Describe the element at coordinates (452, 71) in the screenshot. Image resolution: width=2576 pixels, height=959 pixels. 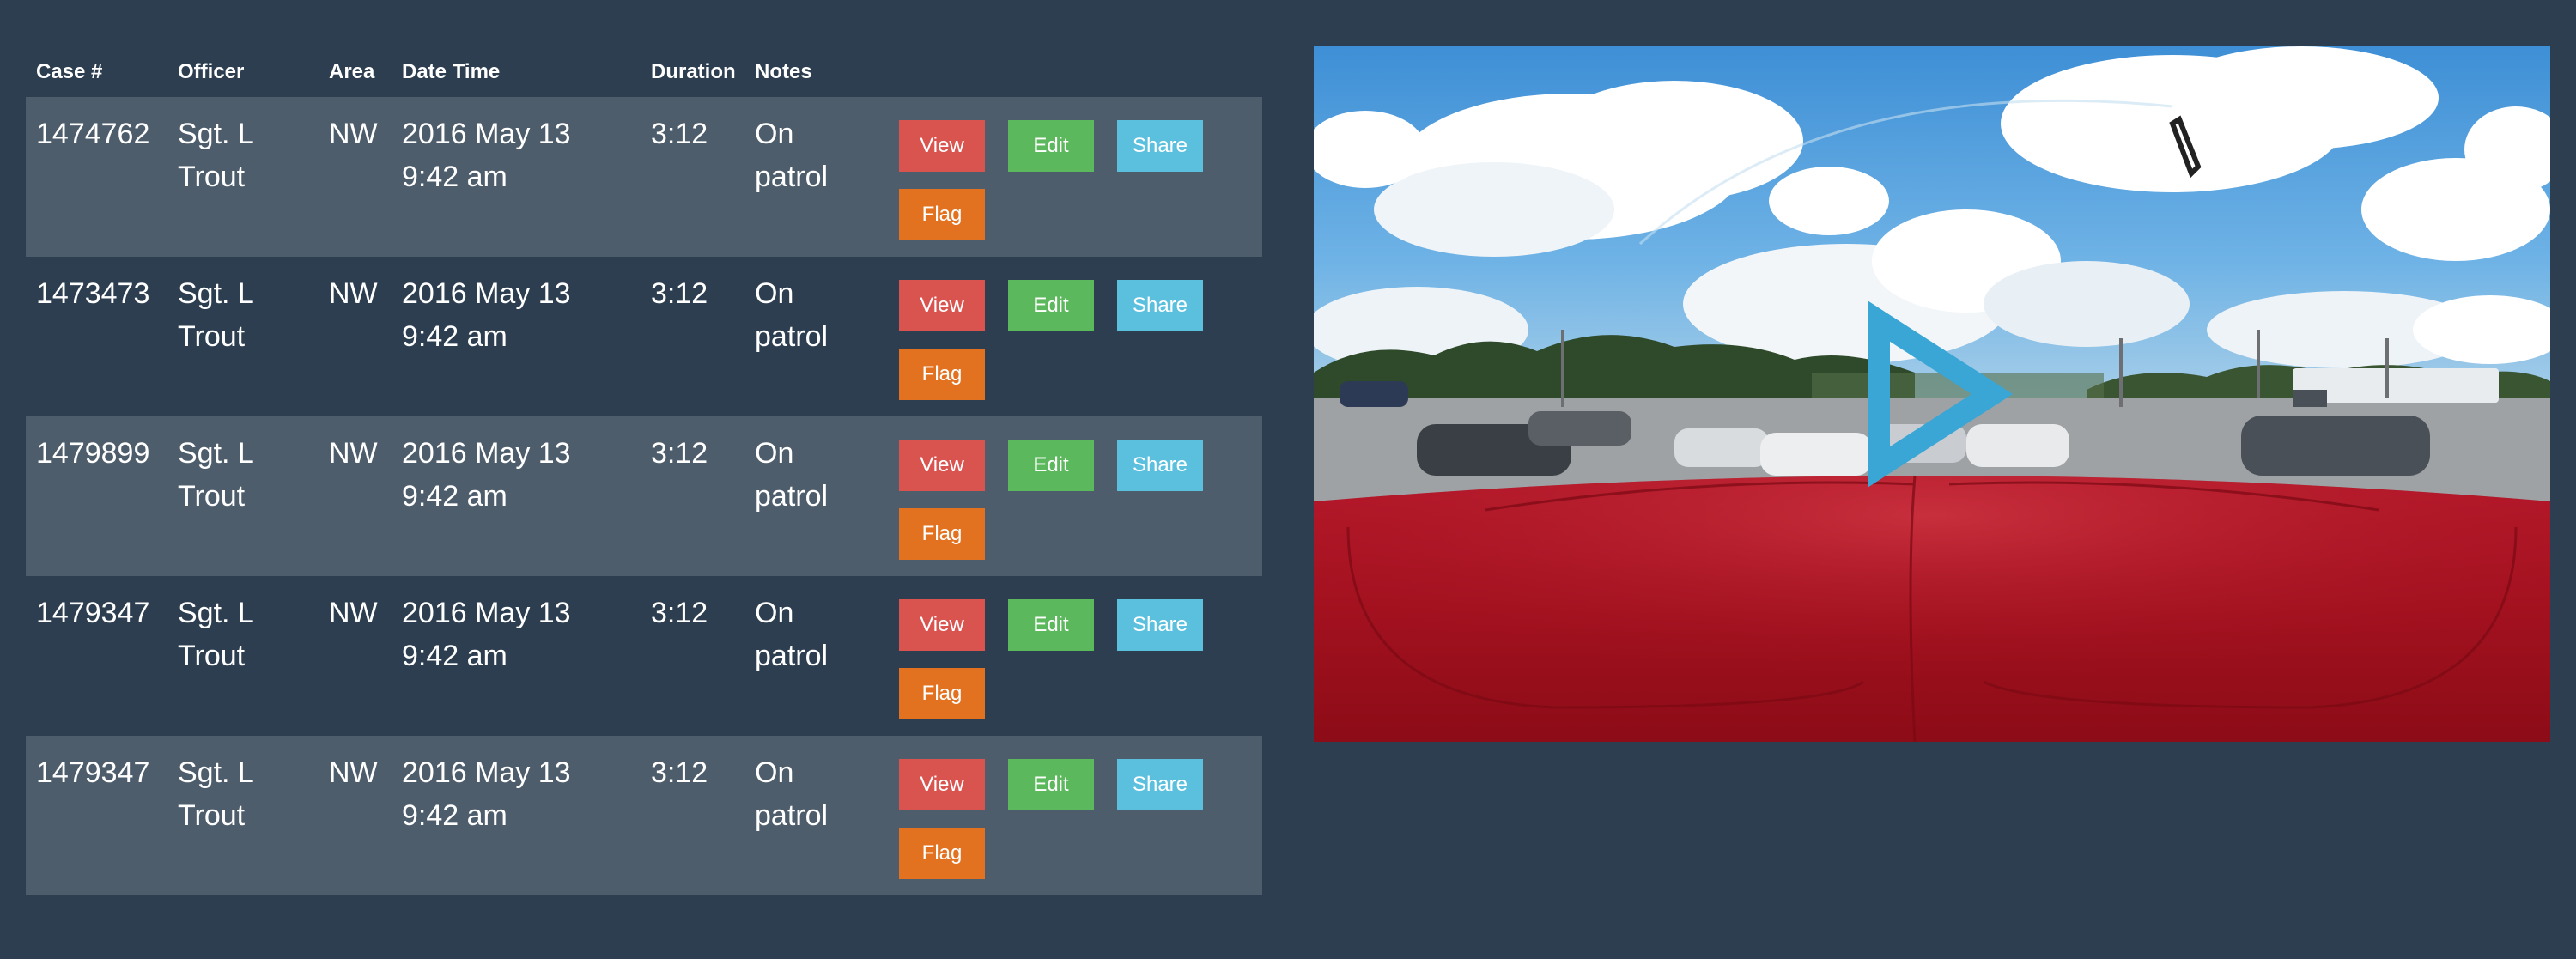
I see `header-datetime: Date Time` at that location.